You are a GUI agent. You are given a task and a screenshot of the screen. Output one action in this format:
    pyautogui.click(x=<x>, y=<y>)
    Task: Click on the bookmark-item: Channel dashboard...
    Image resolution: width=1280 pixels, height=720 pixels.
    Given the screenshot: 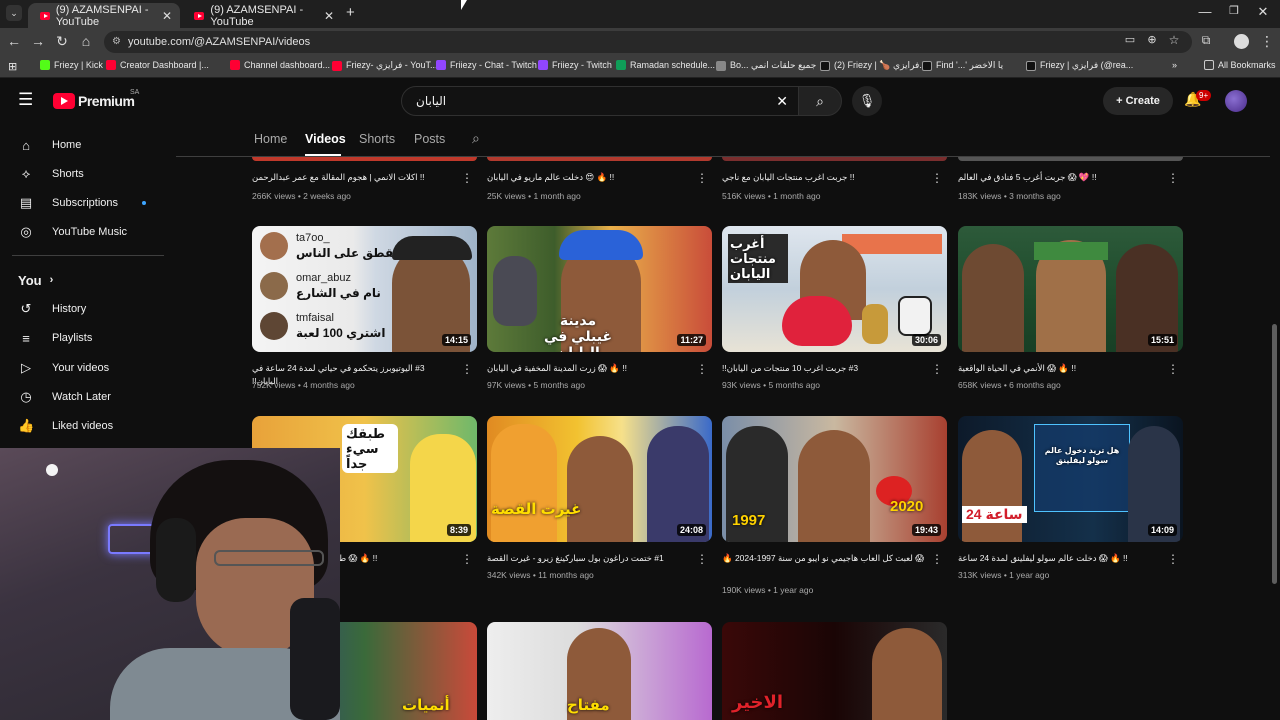 What is the action you would take?
    pyautogui.click(x=280, y=65)
    